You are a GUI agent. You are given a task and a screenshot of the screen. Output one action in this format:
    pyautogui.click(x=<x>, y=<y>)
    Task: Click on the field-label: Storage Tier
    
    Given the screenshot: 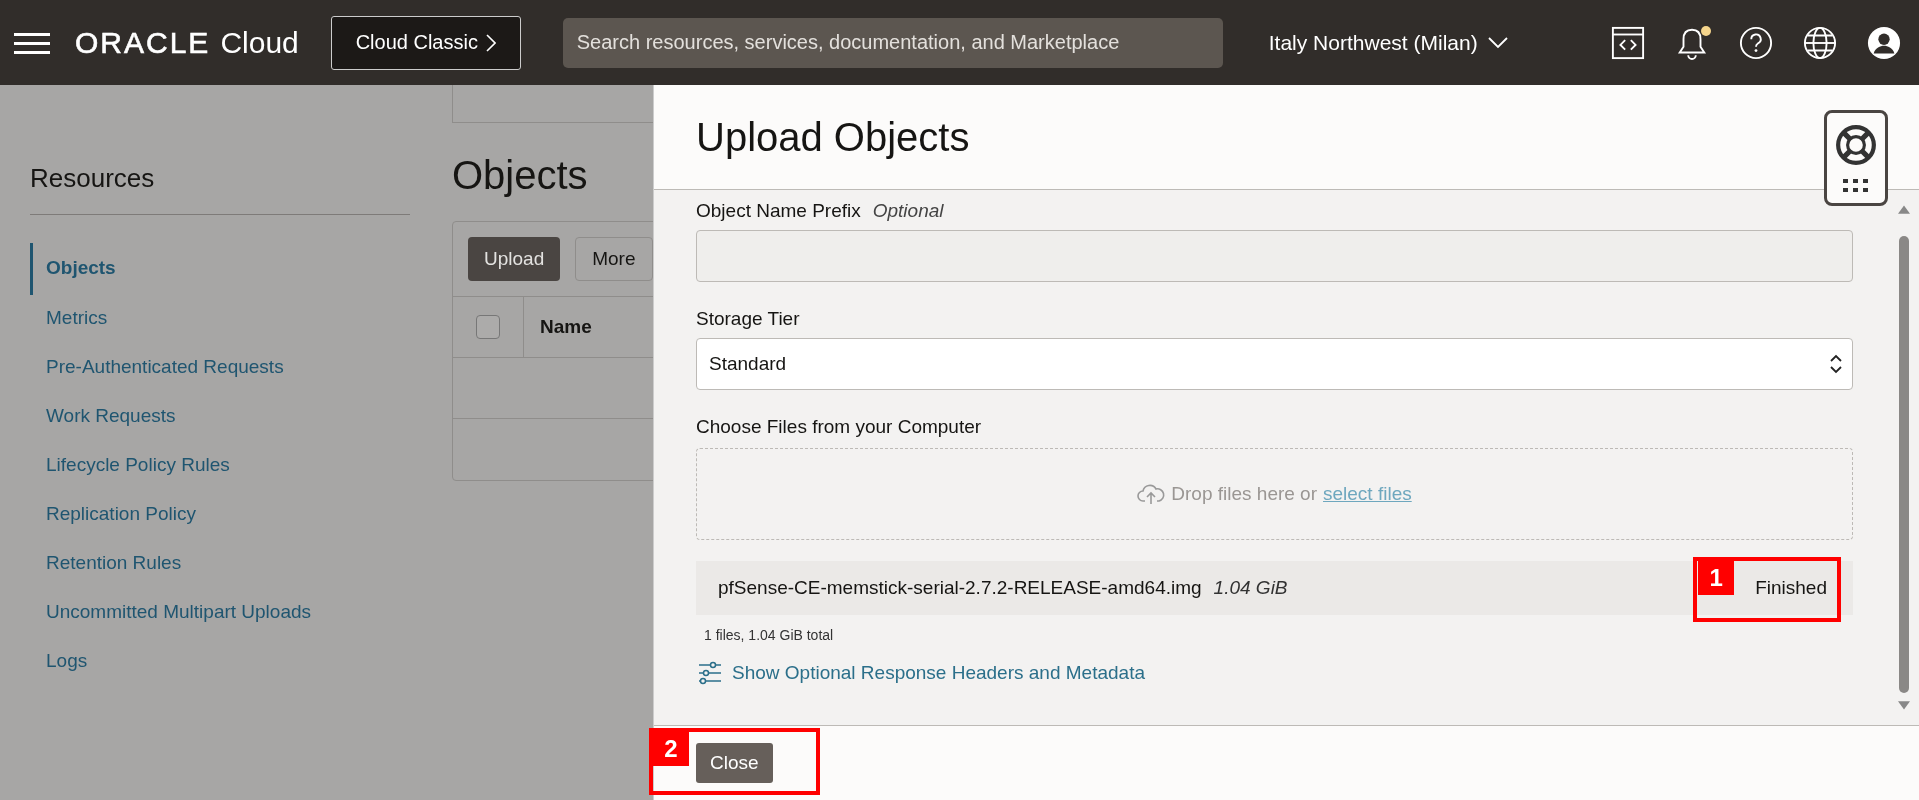 What is the action you would take?
    pyautogui.click(x=748, y=319)
    